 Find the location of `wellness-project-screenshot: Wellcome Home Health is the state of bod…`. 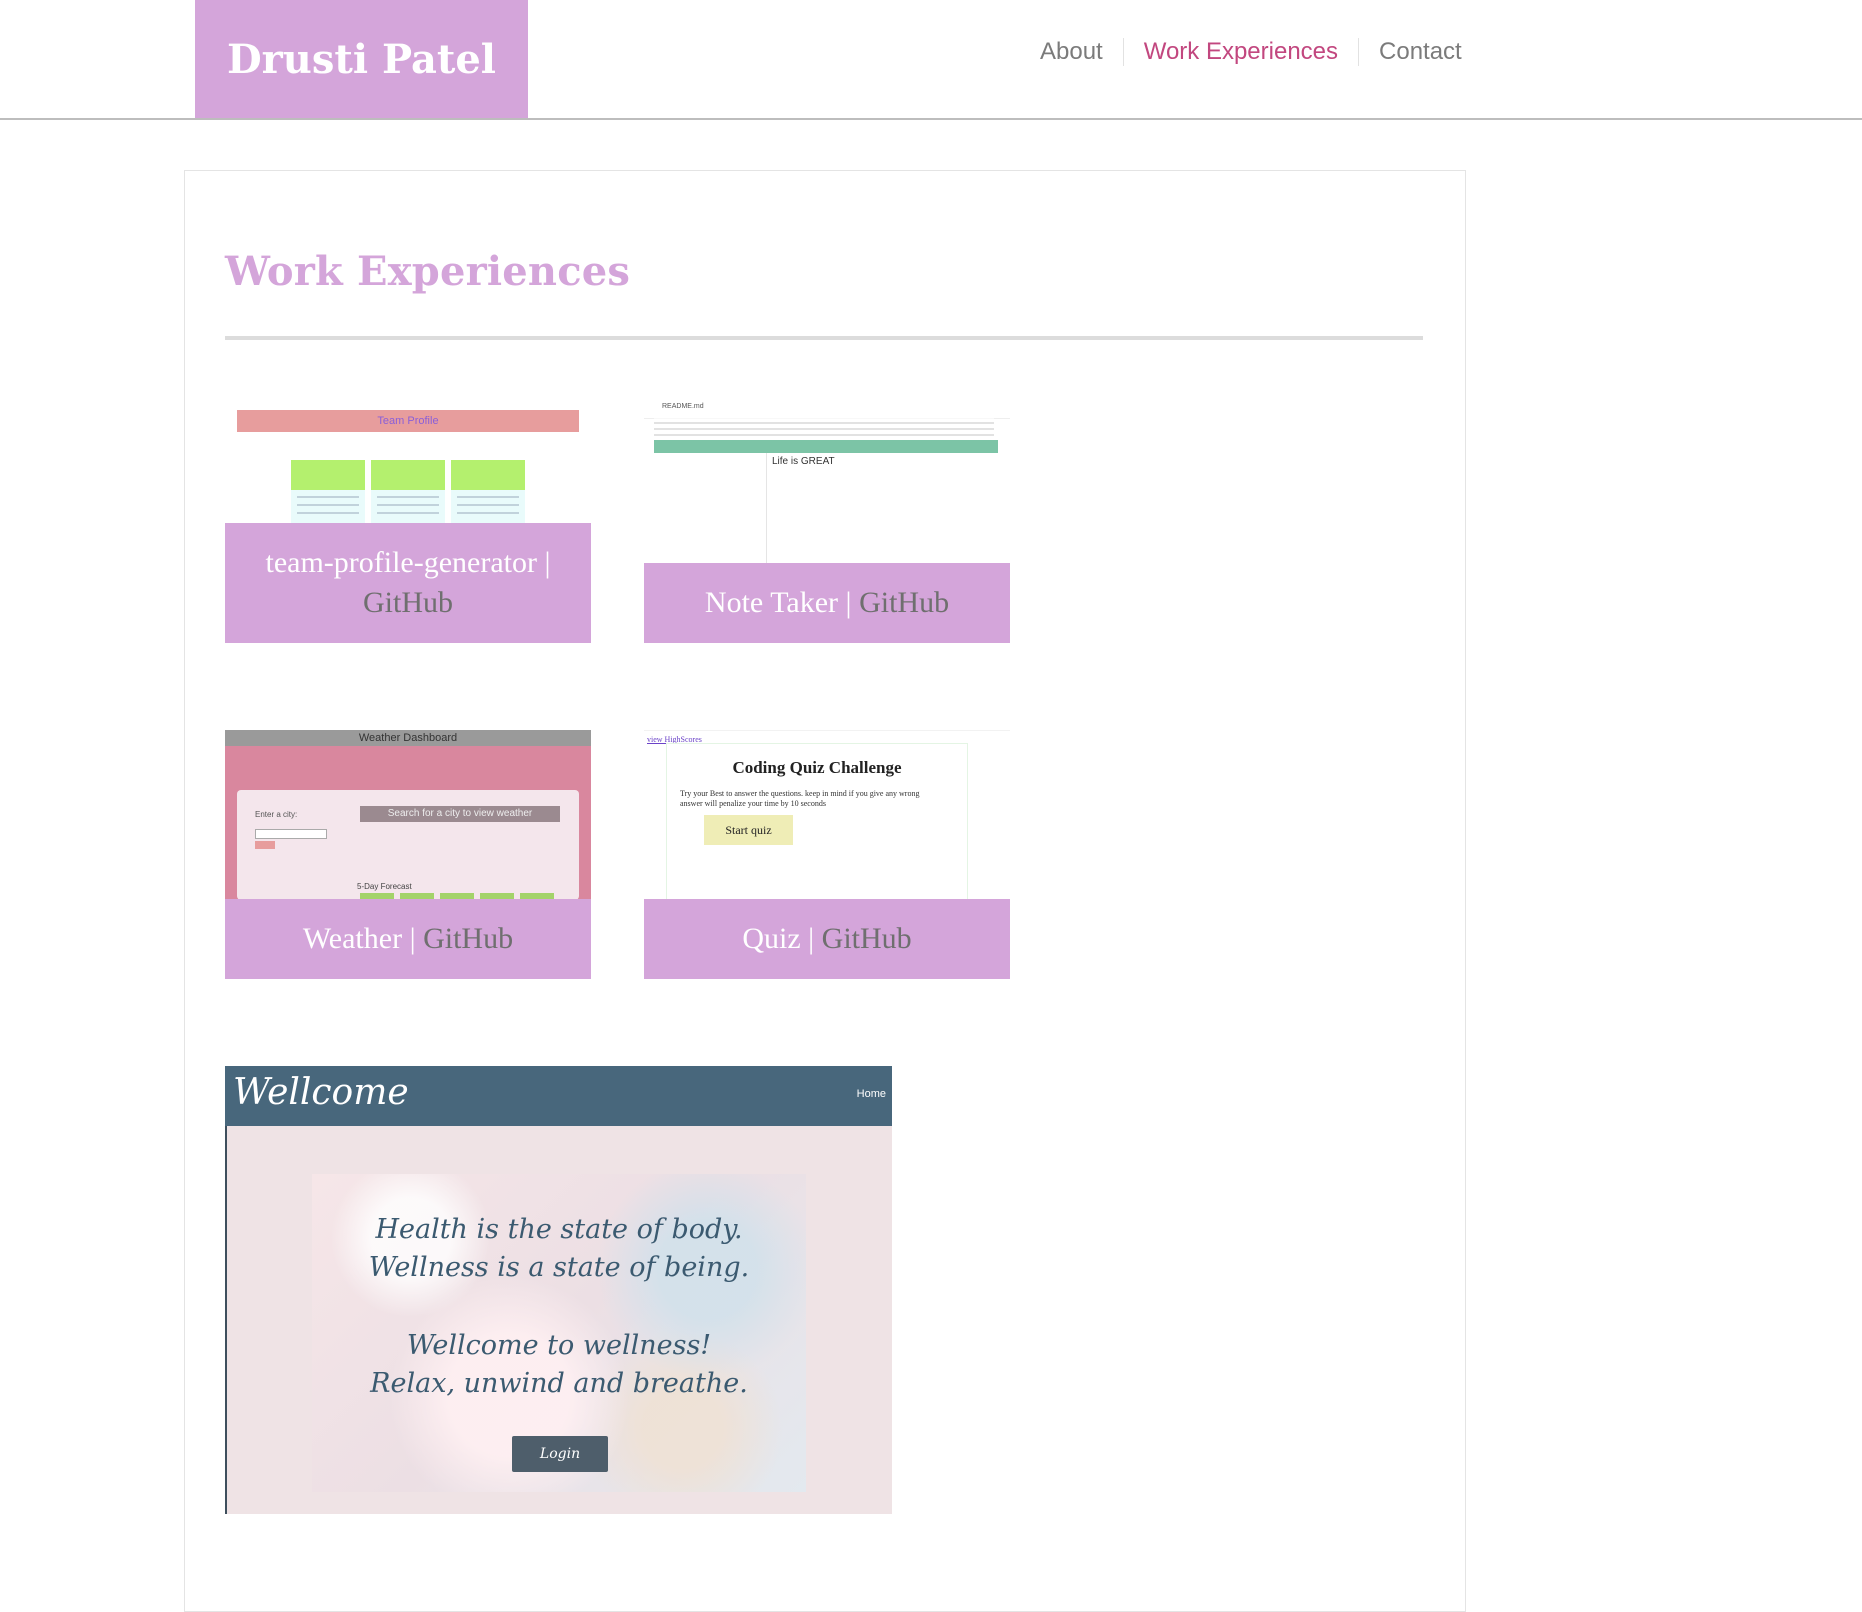

wellness-project-screenshot: Wellcome Home Health is the state of bod… is located at coordinates (558, 1290).